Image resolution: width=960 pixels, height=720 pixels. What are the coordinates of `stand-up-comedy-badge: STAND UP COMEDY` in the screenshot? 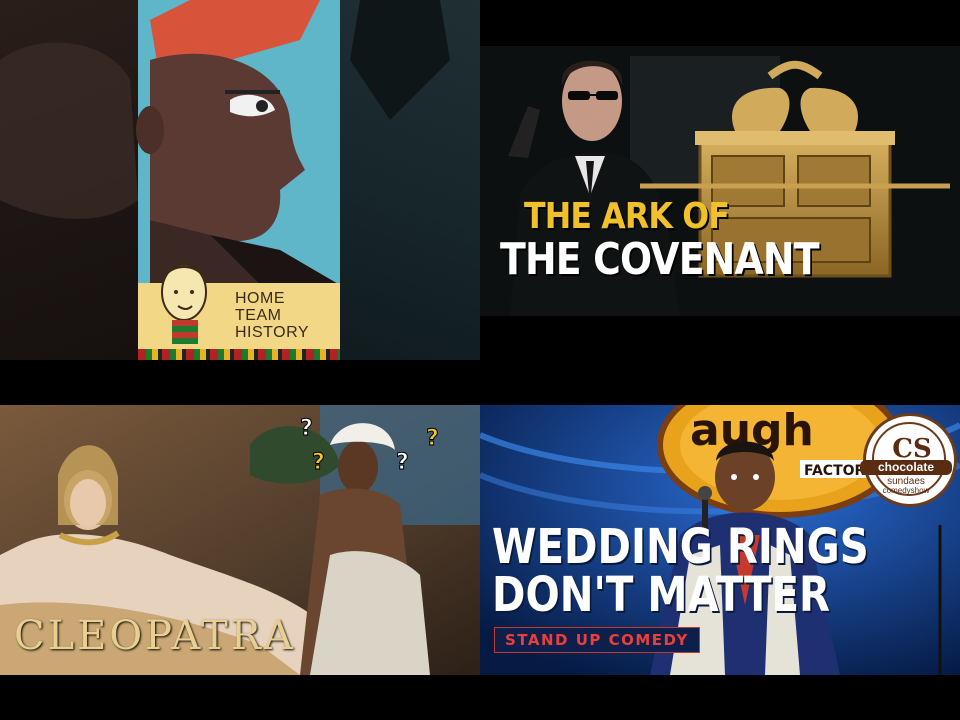 It's located at (597, 640).